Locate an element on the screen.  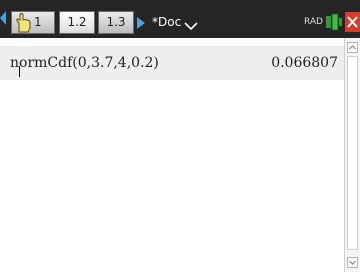
document-title: *Doc is located at coordinates (166, 22).